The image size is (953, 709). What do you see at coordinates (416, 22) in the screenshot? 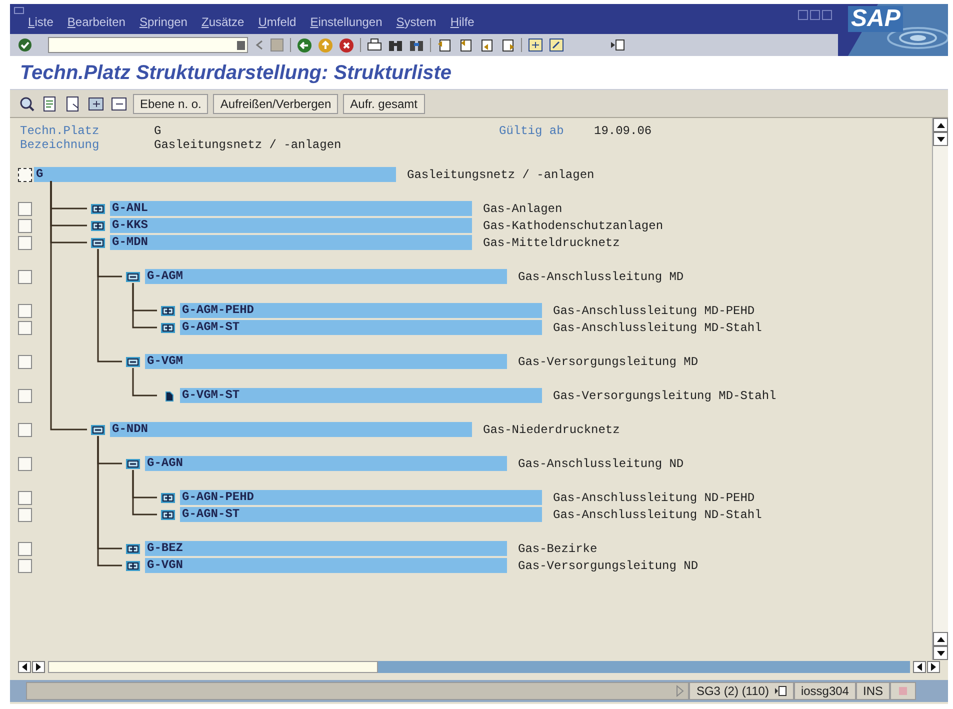
I see `menu-item: System` at bounding box center [416, 22].